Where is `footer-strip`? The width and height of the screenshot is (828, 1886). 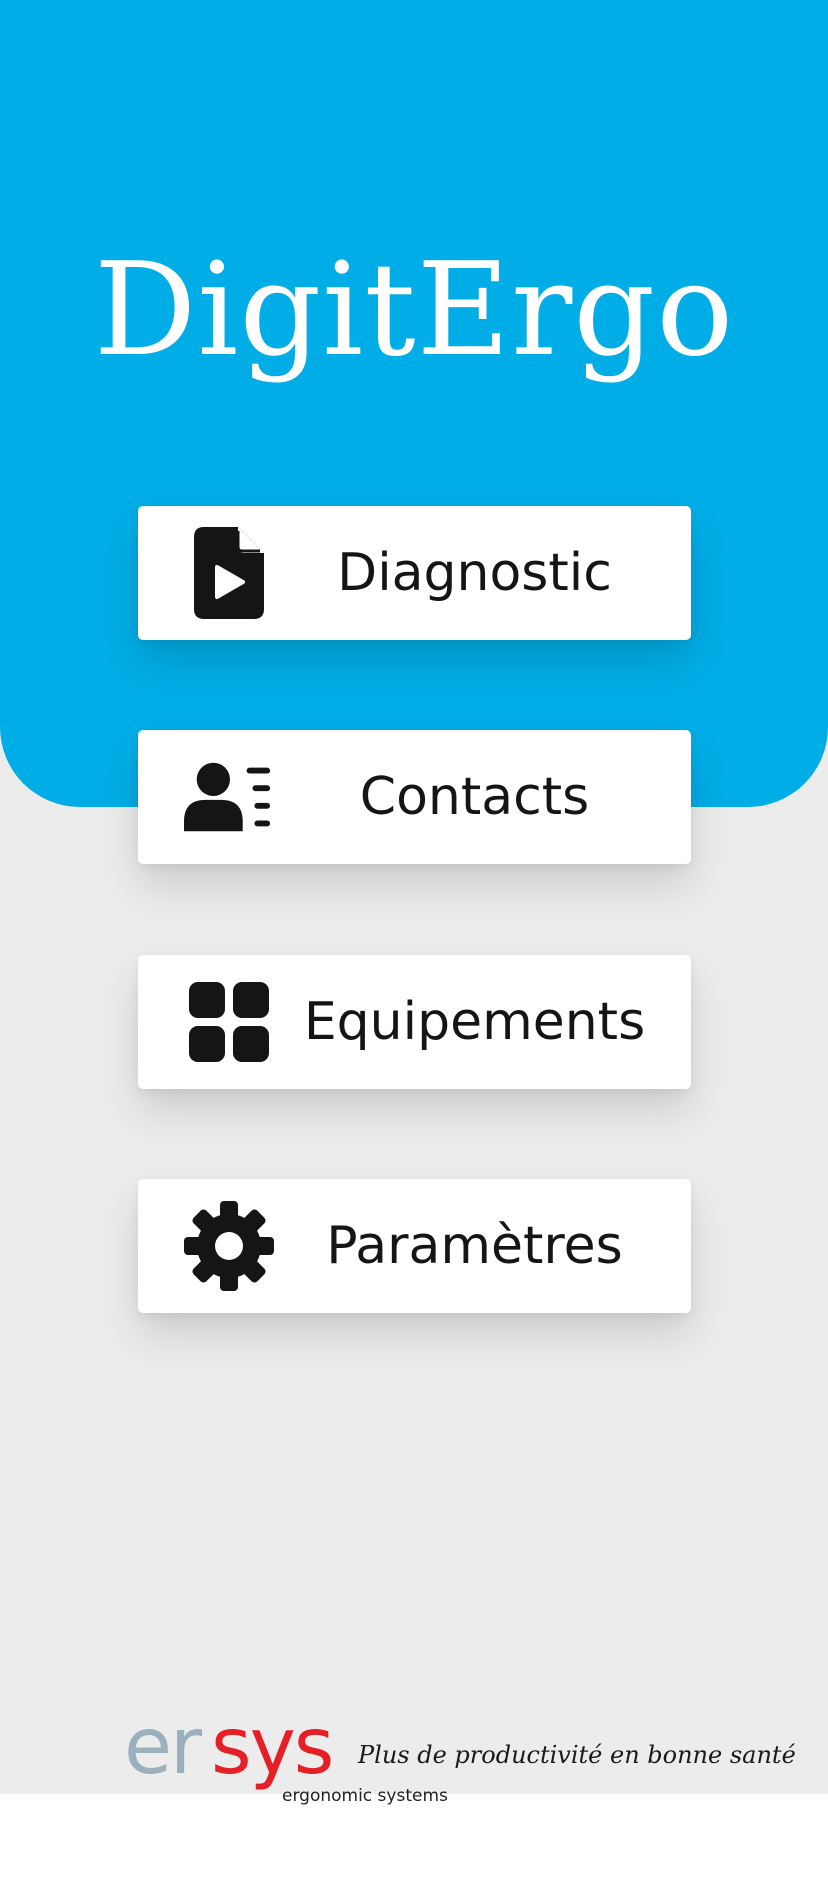 footer-strip is located at coordinates (414, 1840).